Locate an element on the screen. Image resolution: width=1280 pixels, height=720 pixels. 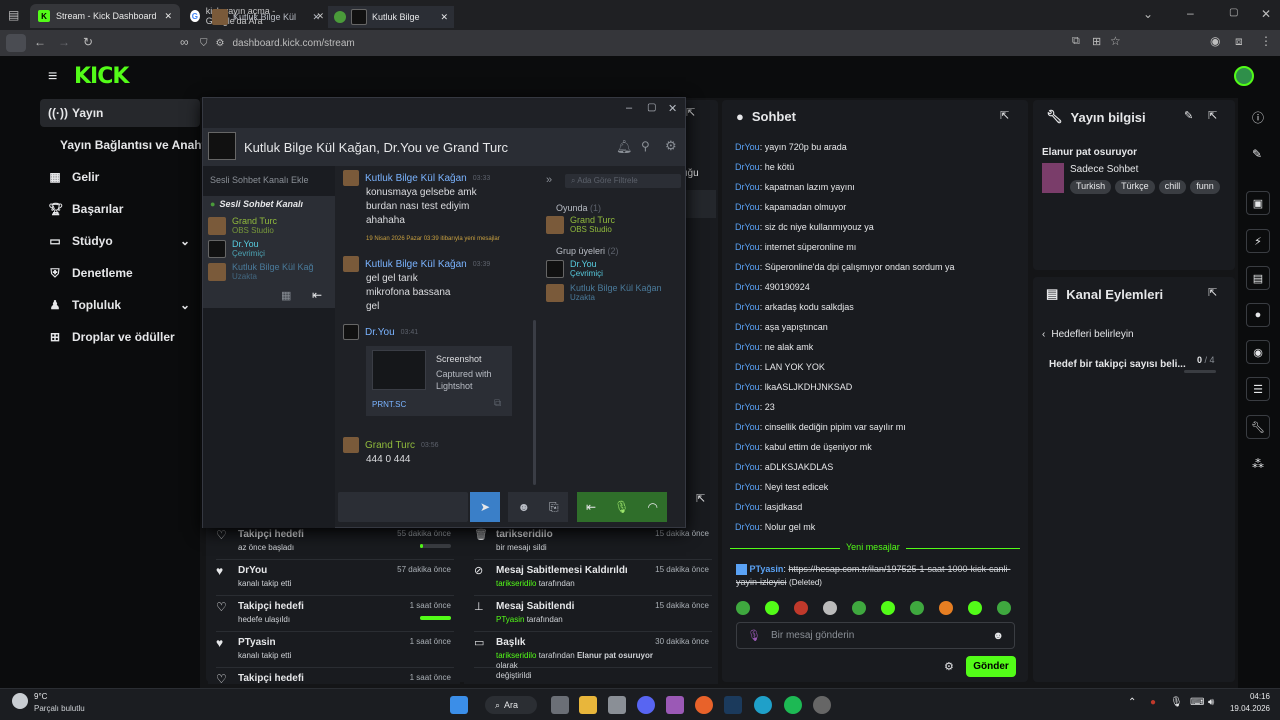
store-icon is located at coordinates (617, 705).